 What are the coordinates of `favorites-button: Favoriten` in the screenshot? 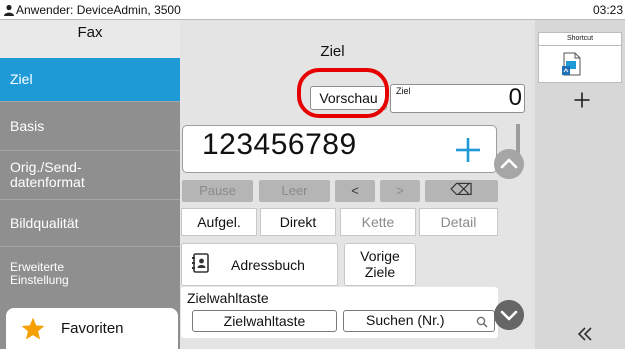 It's located at (92, 328).